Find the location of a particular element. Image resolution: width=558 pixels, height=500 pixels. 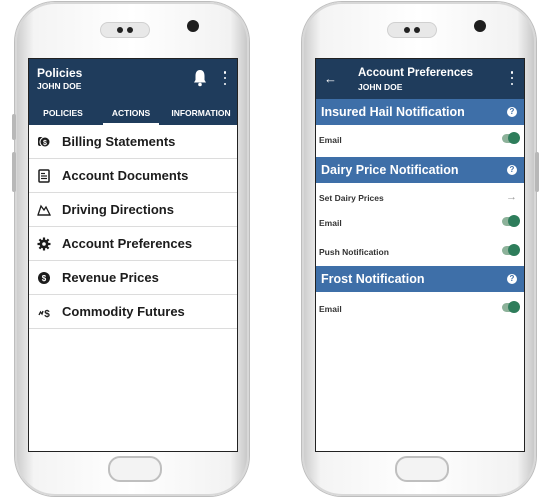

tab-information: INFORMATION is located at coordinates (201, 113).